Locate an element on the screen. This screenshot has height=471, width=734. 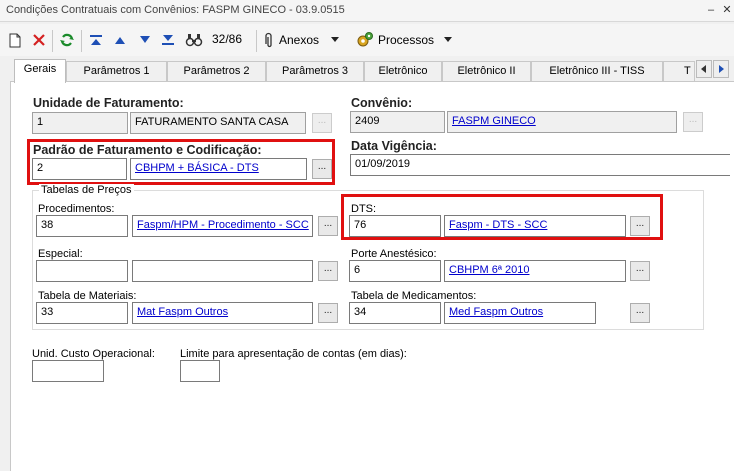
custo-field is located at coordinates (68, 371).